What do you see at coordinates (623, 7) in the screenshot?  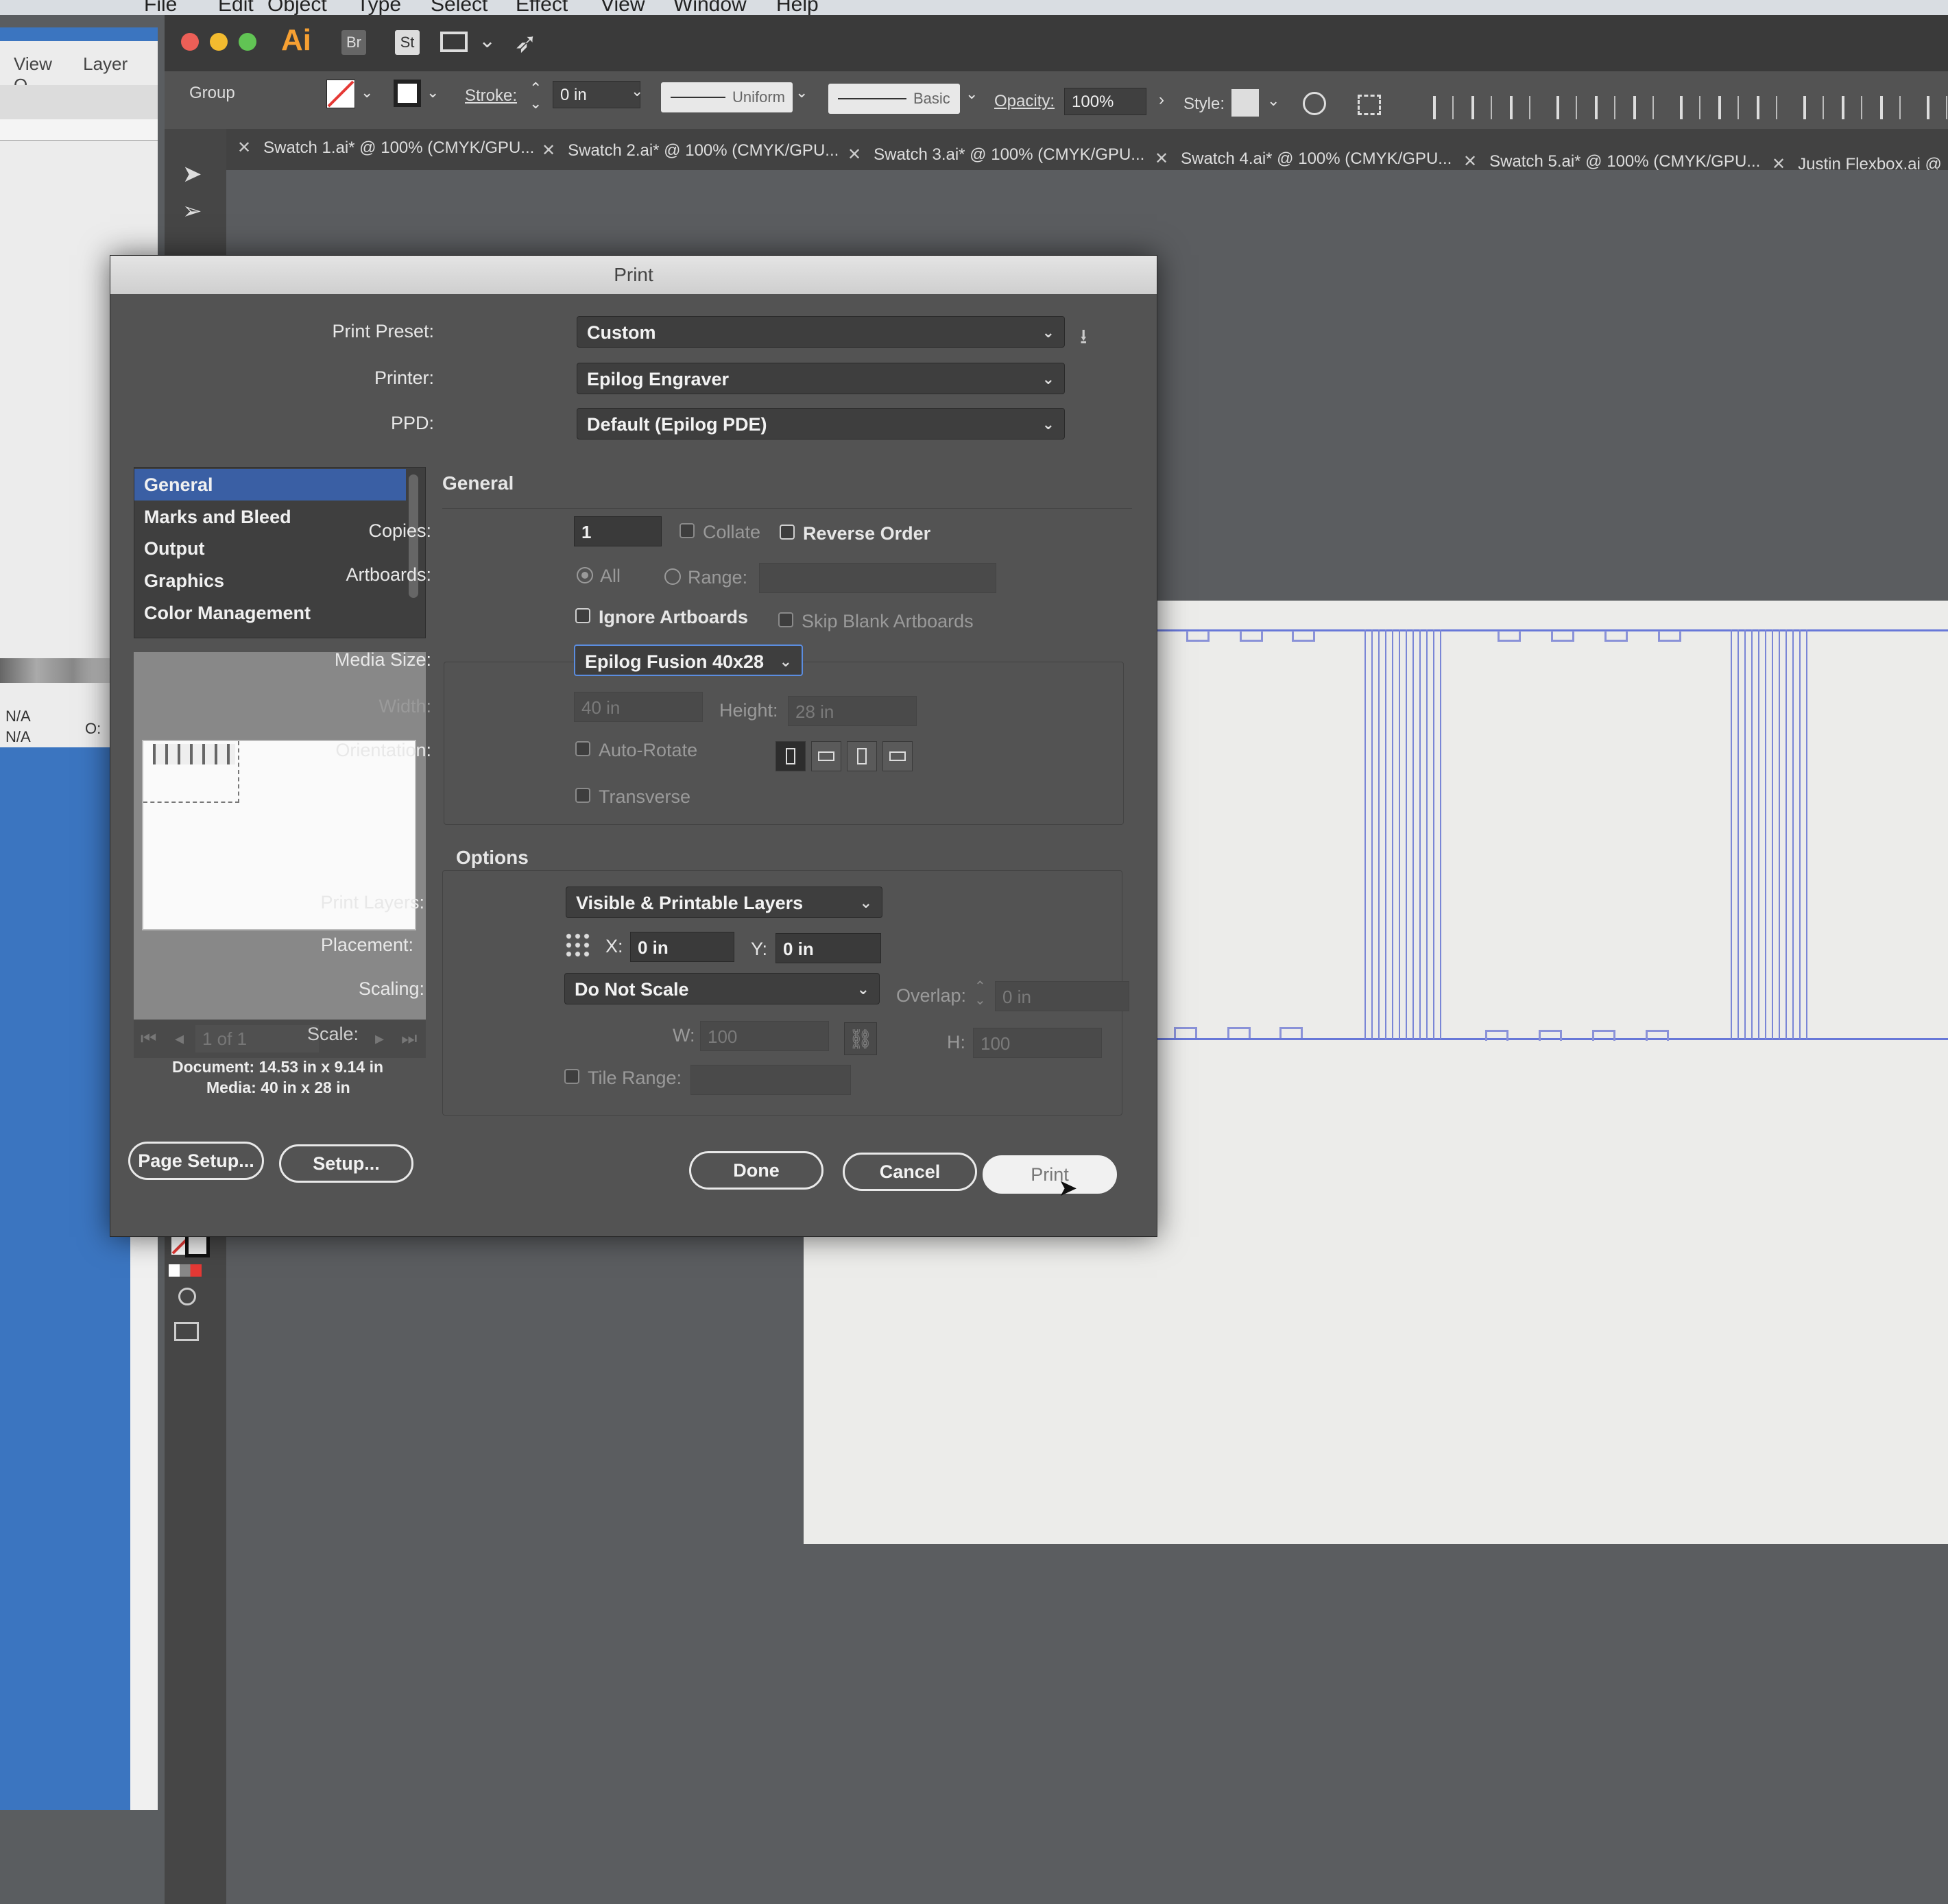 I see `menu-view: View` at bounding box center [623, 7].